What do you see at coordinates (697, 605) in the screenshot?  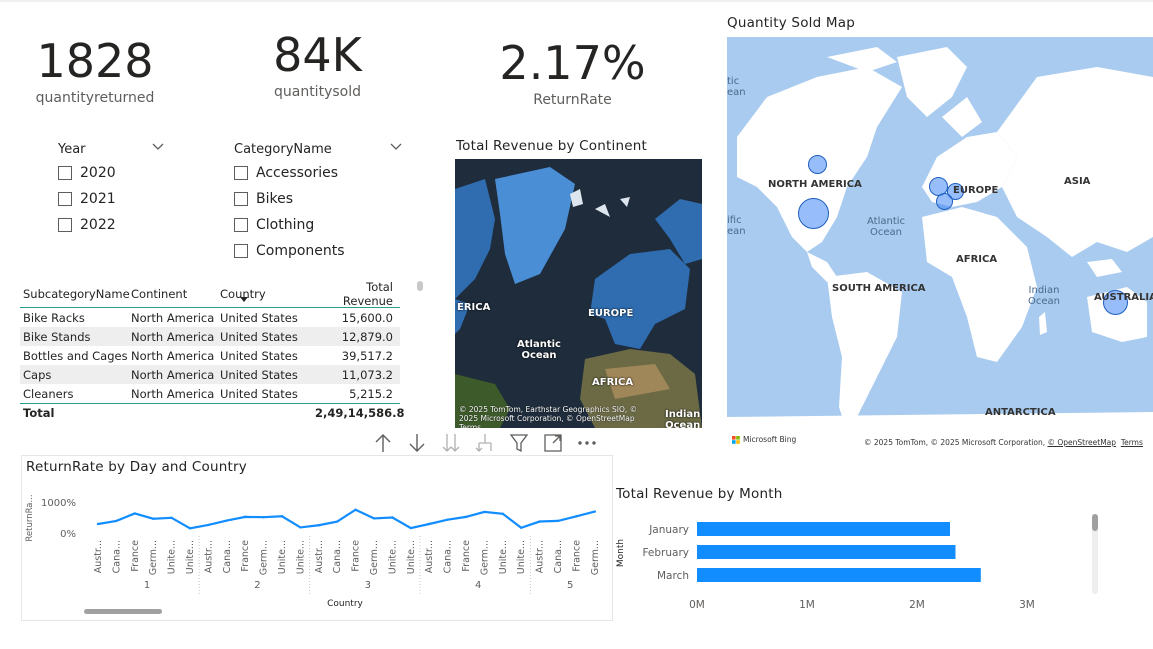 I see `x-tick-label: 0M` at bounding box center [697, 605].